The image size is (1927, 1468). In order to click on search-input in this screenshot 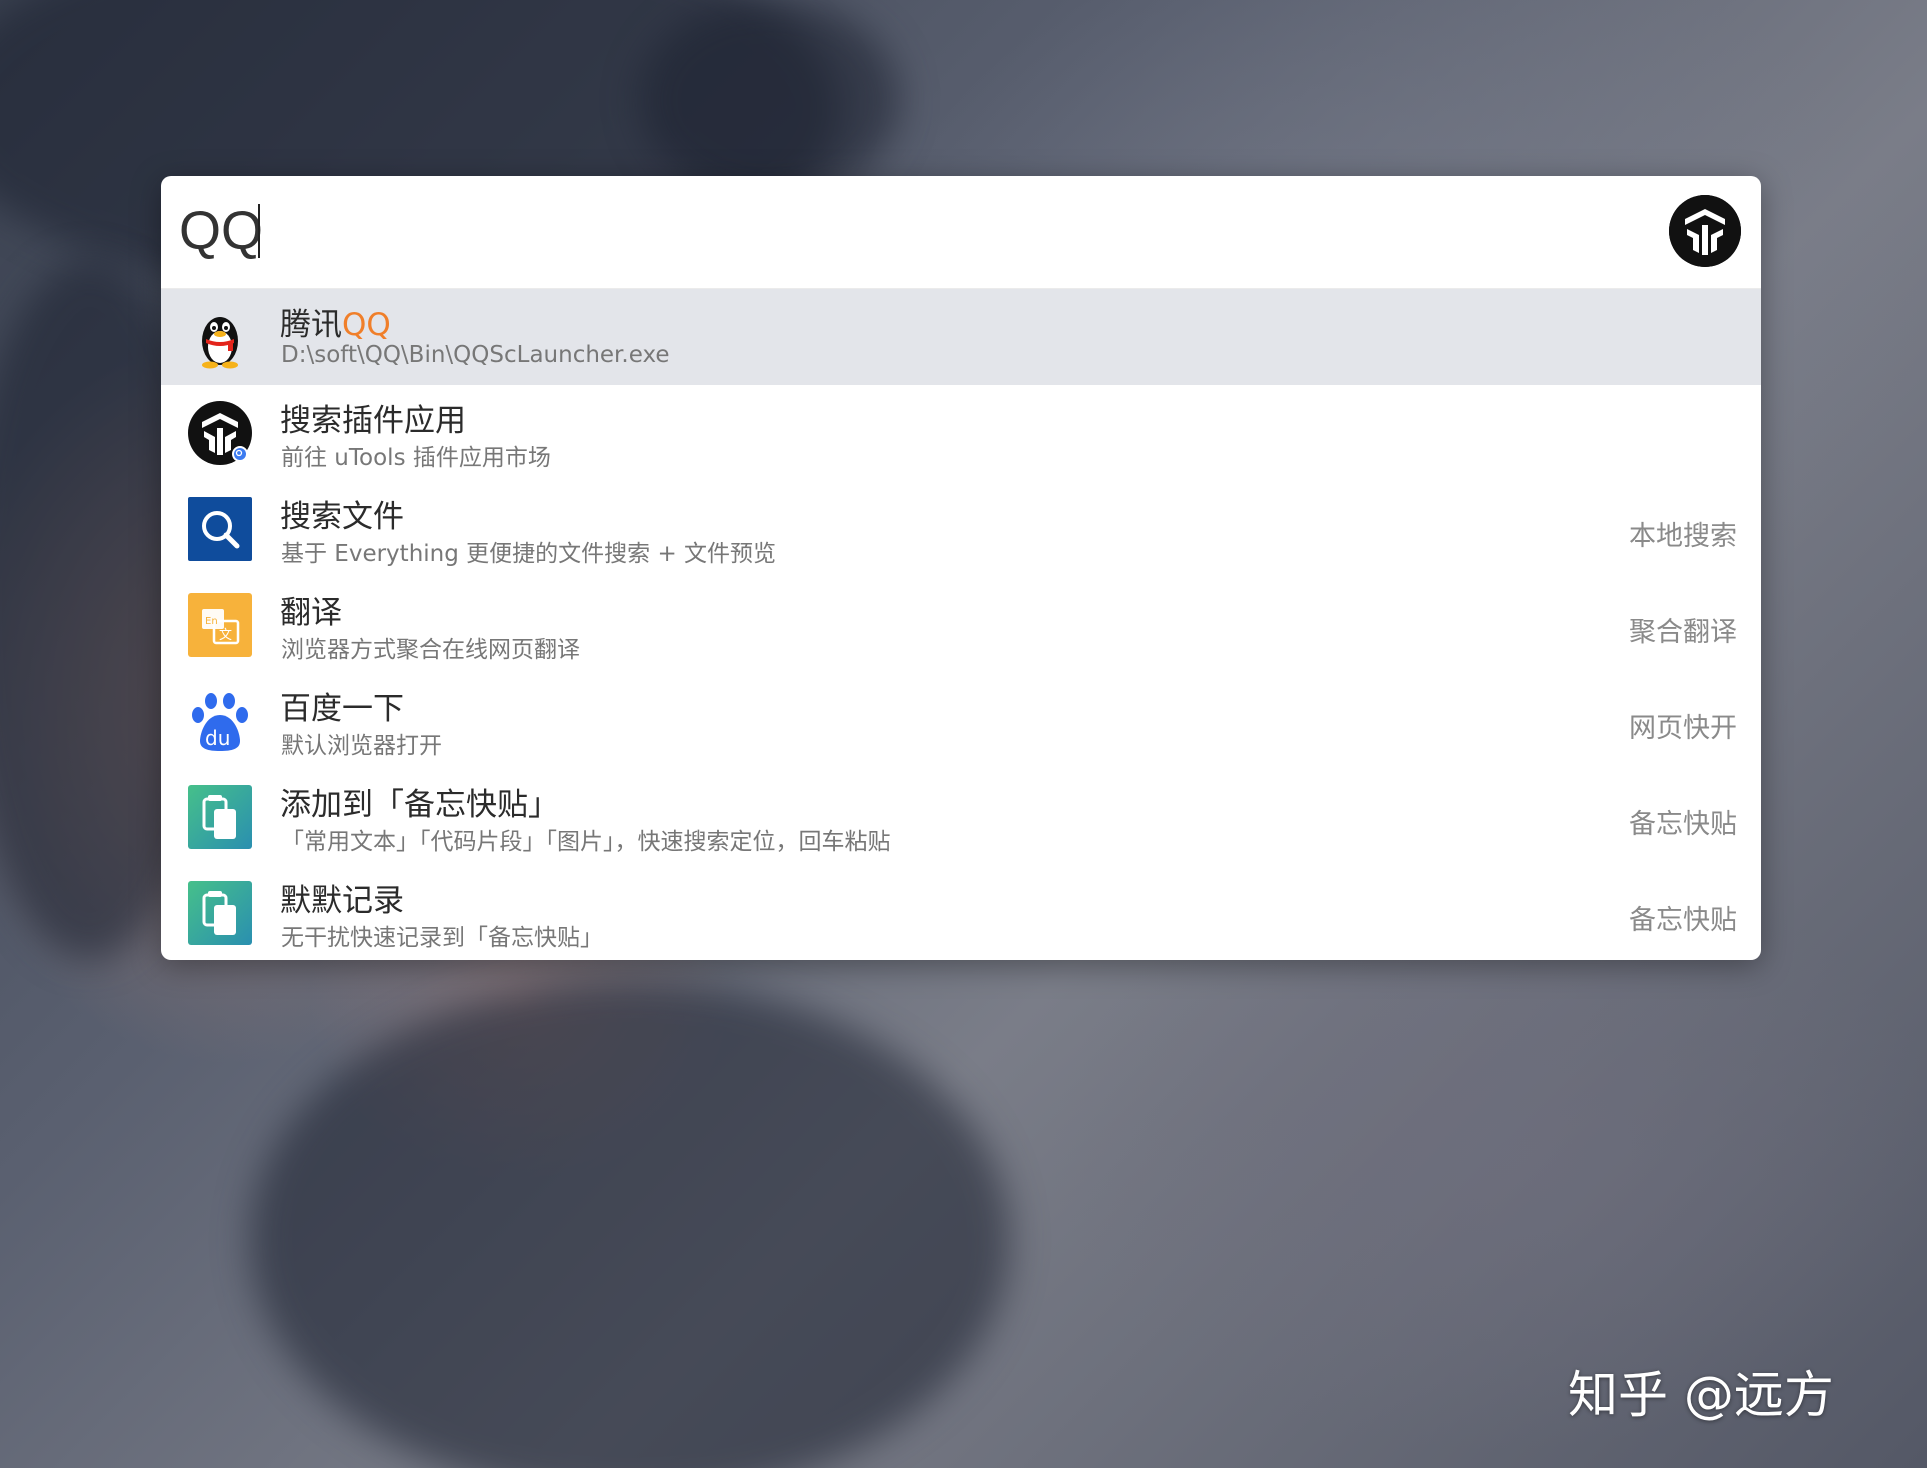, I will do `click(879, 231)`.